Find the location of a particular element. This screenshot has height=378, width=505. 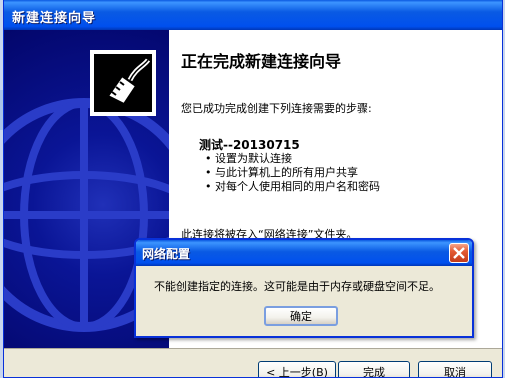

wizard-title: 新建连接向导 is located at coordinates (54, 18).